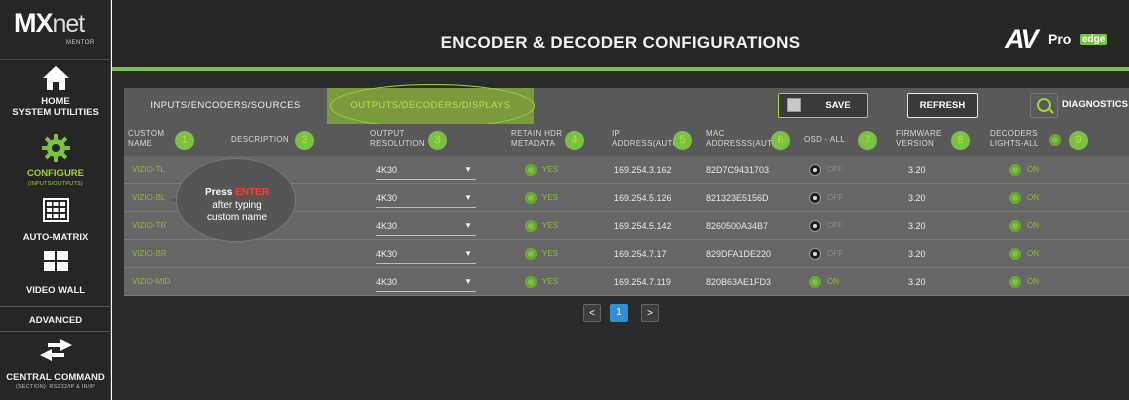  Describe the element at coordinates (1021, 39) in the screenshot. I see `brand-av: AV` at that location.